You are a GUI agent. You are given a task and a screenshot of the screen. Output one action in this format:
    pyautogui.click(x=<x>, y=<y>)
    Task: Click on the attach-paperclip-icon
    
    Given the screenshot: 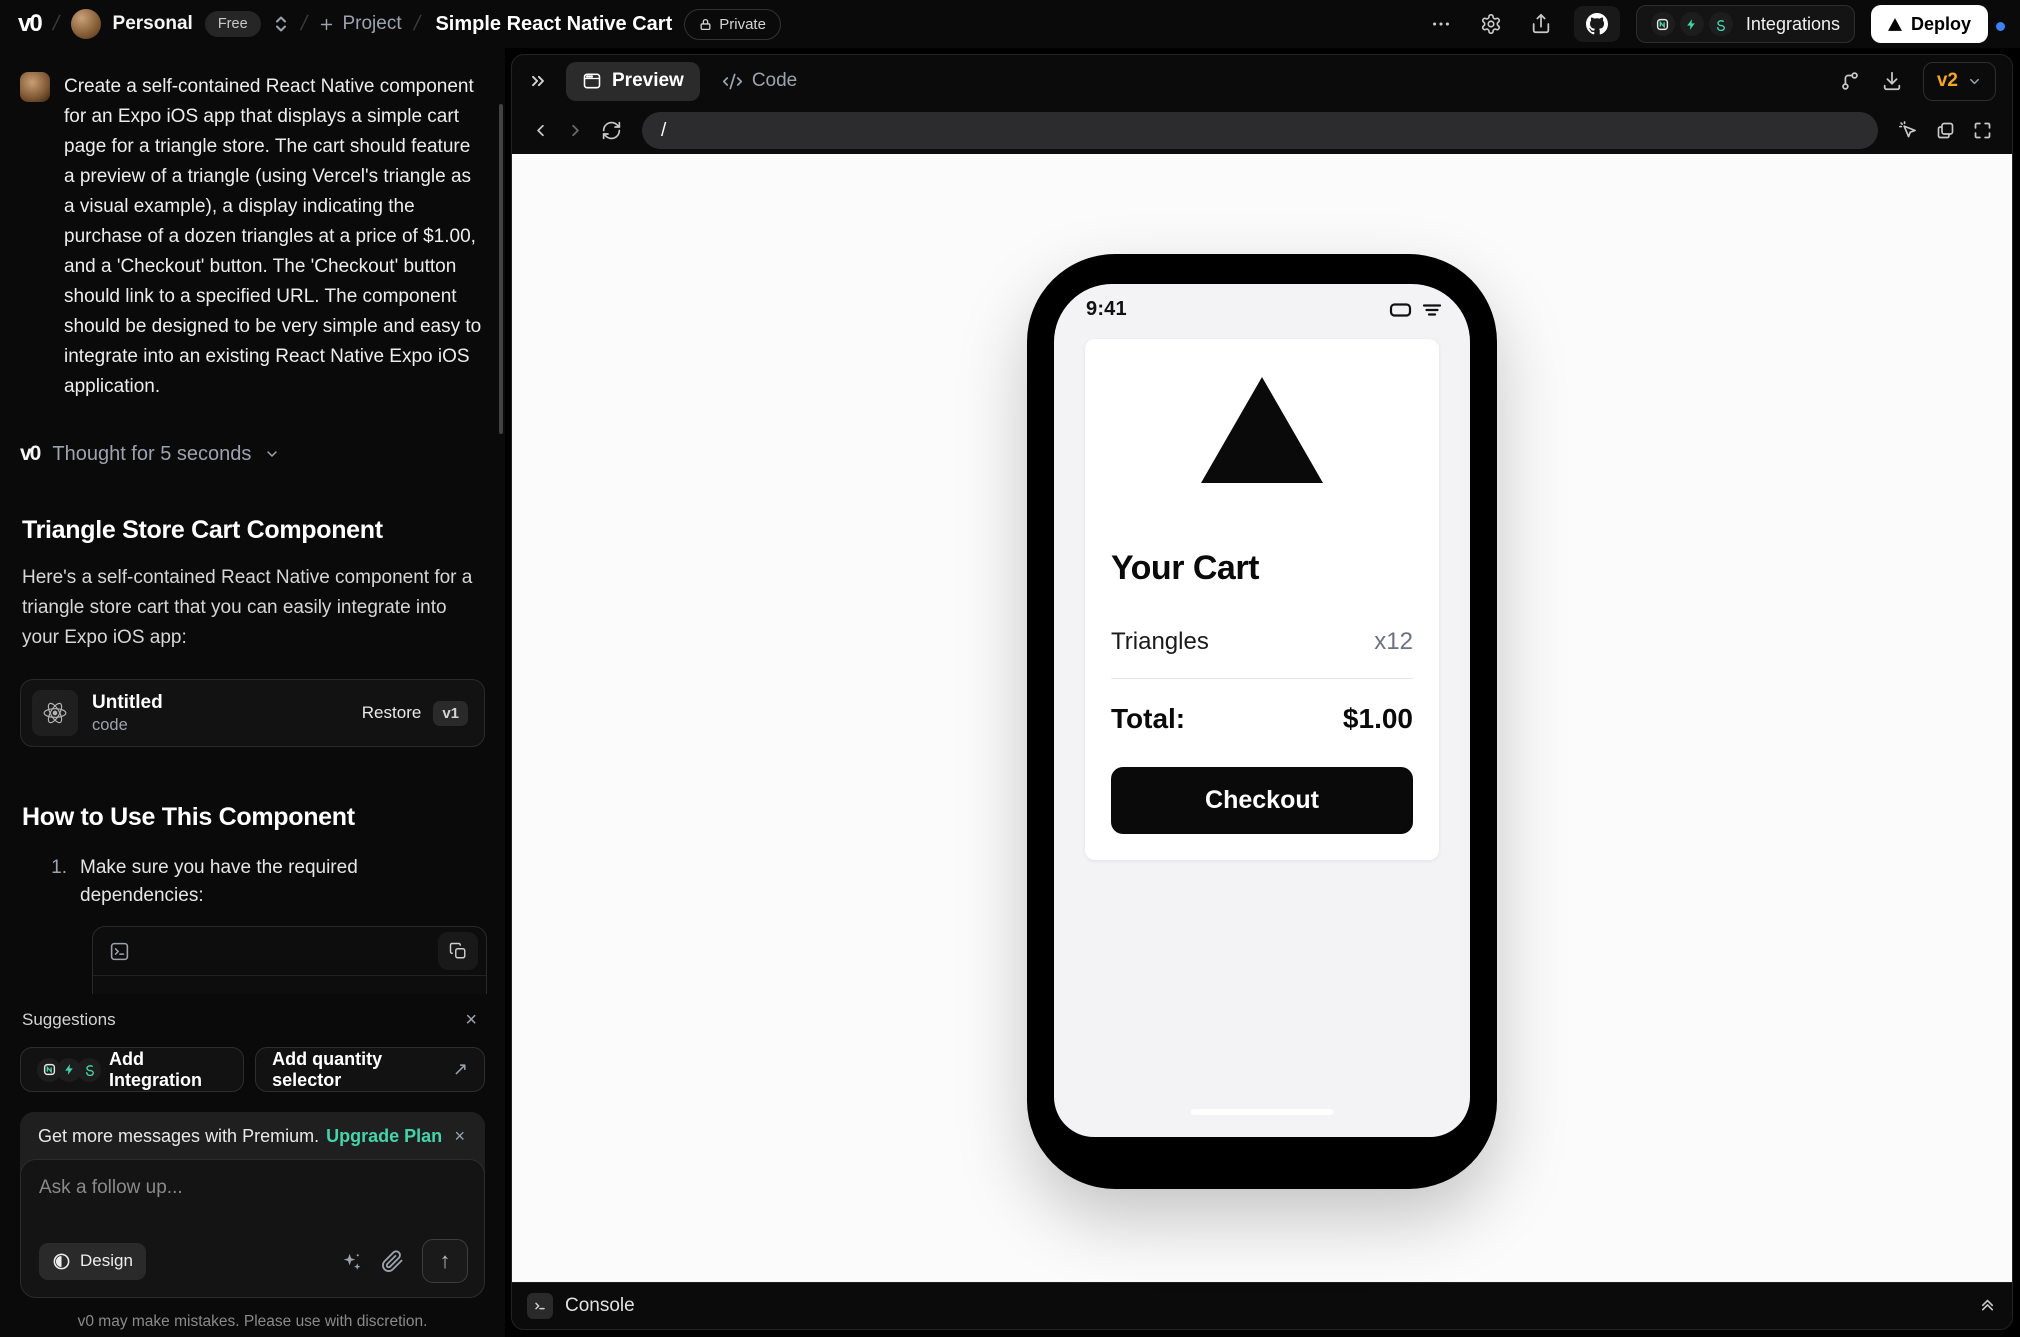 What is the action you would take?
    pyautogui.click(x=392, y=1261)
    